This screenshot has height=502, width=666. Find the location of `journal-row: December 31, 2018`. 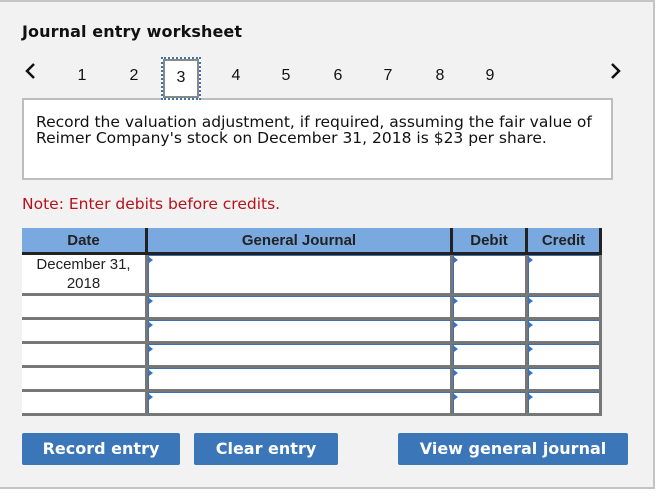

journal-row: December 31, 2018 is located at coordinates (312, 274).